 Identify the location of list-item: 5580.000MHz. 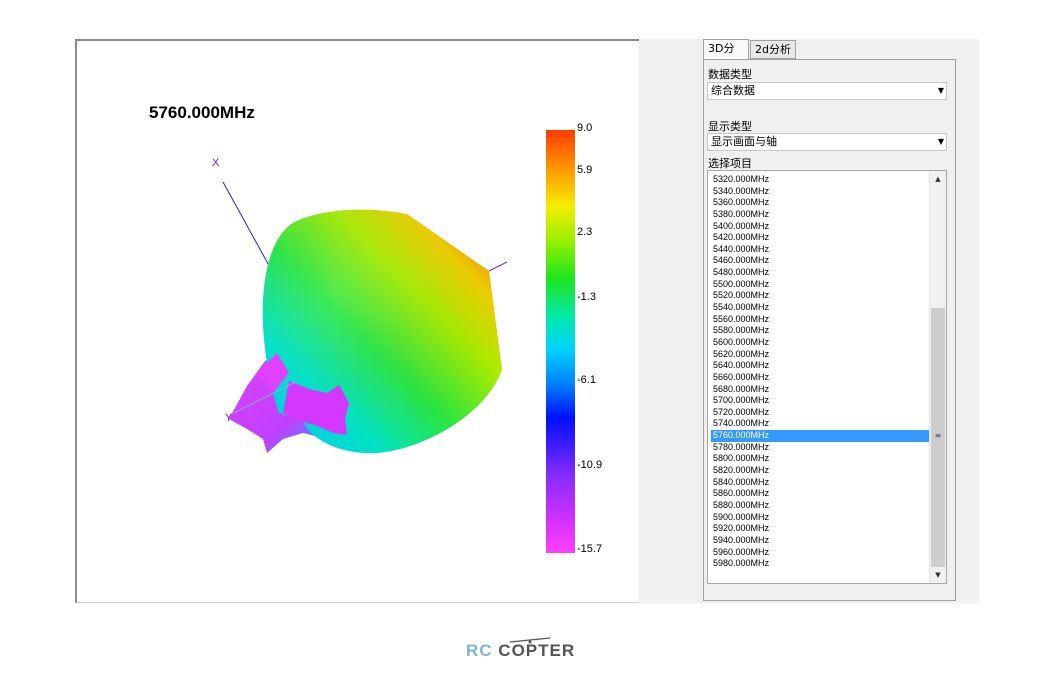
(820, 331).